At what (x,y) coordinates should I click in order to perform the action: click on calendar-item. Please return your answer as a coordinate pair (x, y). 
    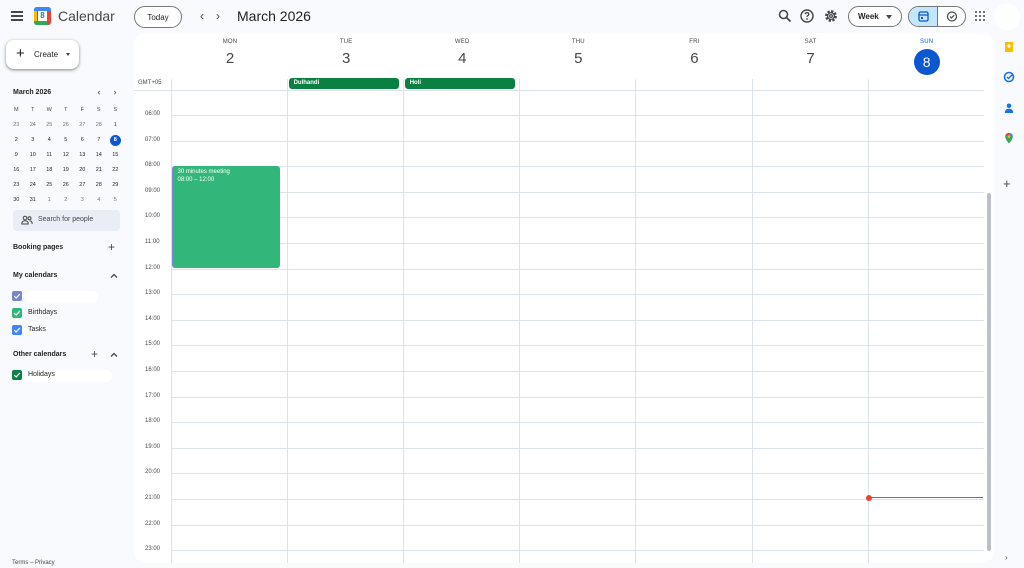
    Looking at the image, I should click on (67, 297).